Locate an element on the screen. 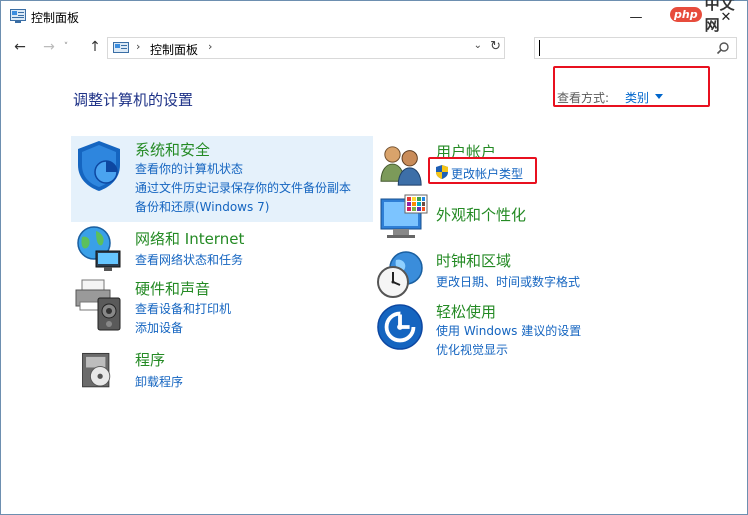 The height and width of the screenshot is (515, 748). search-input is located at coordinates (624, 48).